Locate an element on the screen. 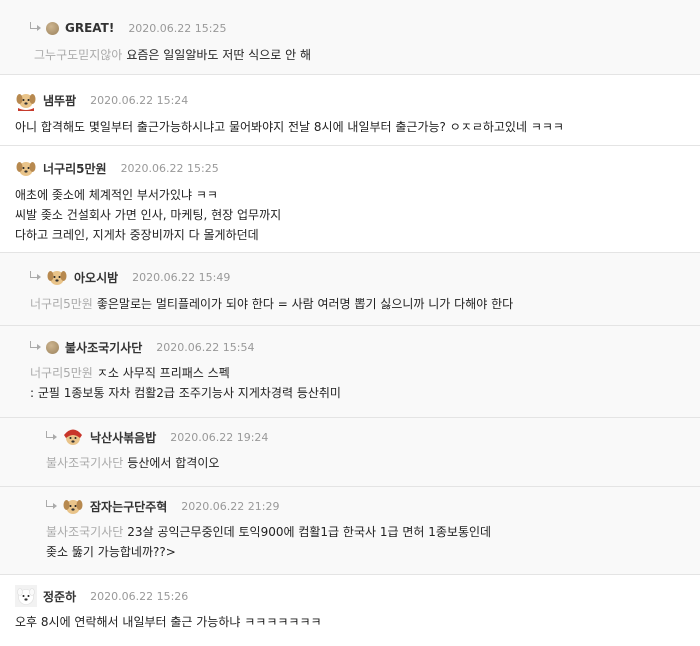  comment-author: 정준하 is located at coordinates (59, 596).